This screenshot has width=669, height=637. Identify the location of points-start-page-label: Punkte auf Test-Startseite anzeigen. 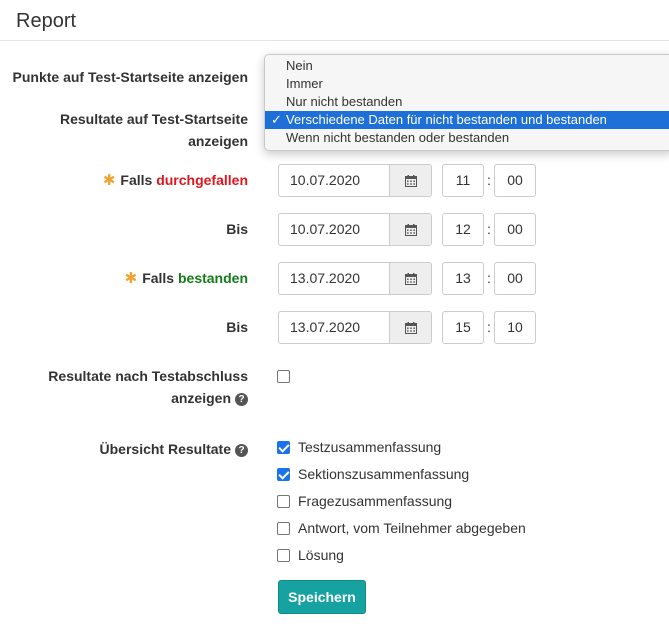
(130, 77).